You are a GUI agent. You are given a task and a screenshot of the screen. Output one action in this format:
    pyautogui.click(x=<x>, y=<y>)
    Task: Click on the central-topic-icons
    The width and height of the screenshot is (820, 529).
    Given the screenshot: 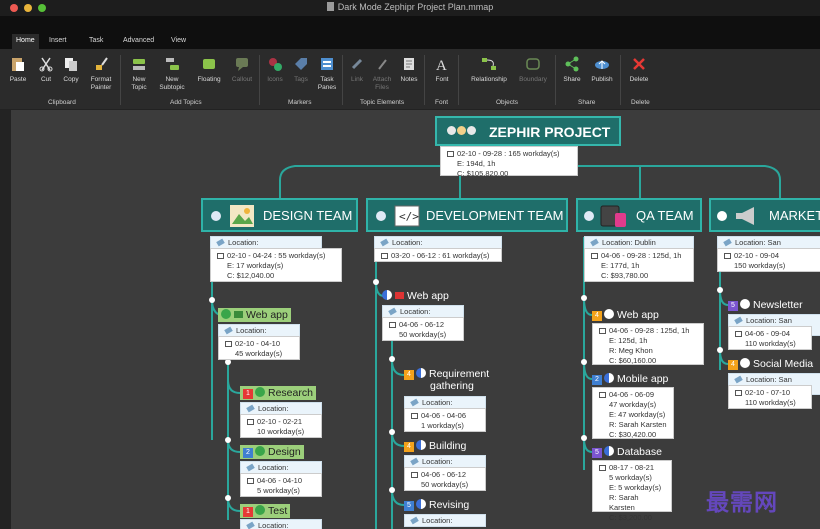 What is the action you would take?
    pyautogui.click(x=461, y=130)
    